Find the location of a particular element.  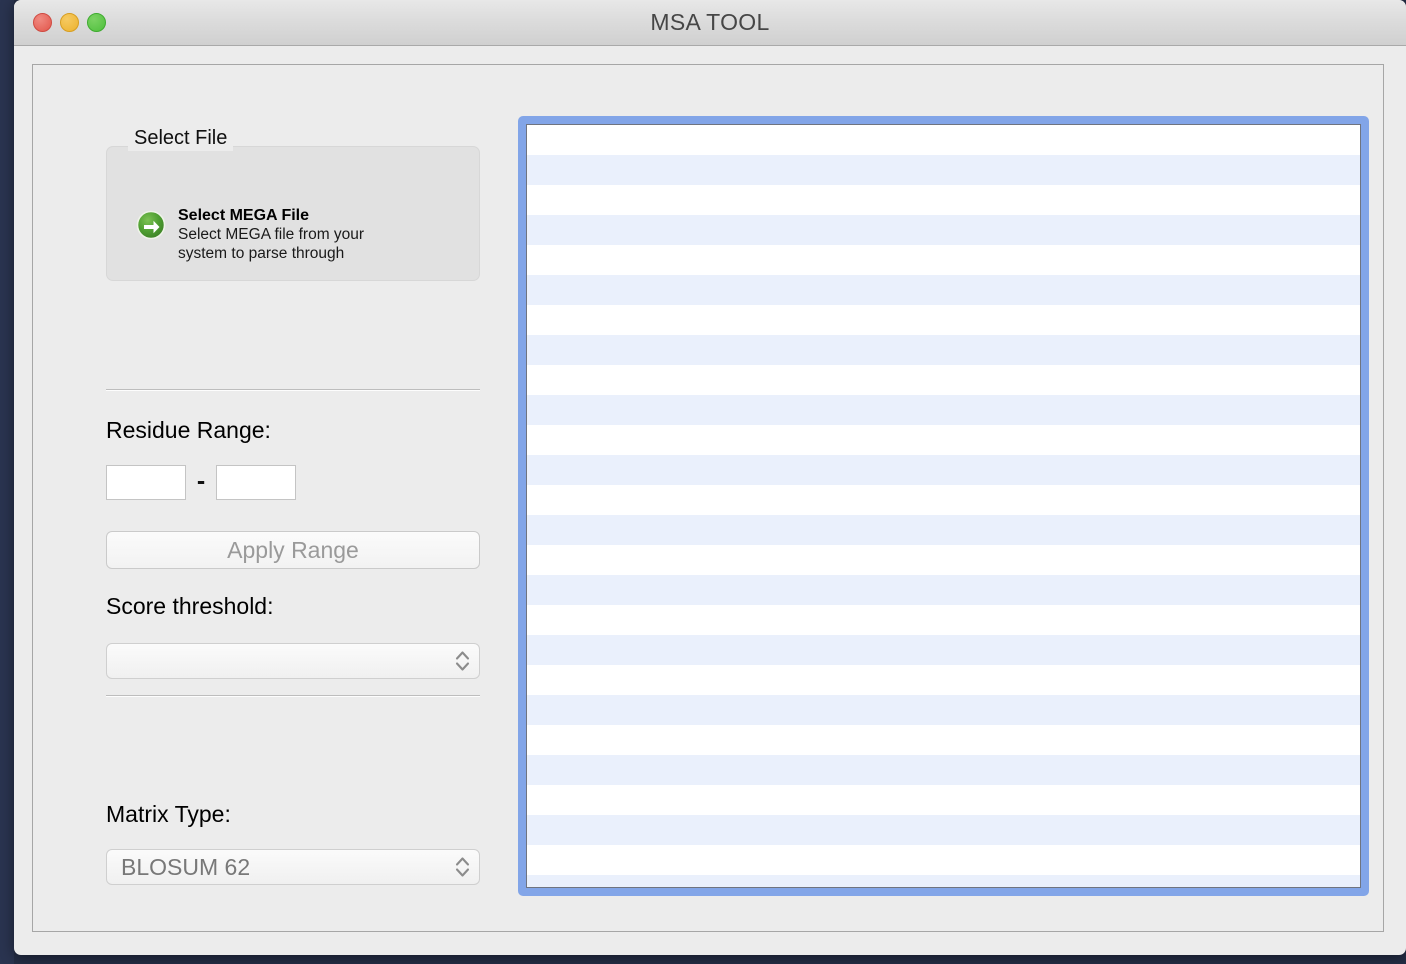

window-title: MSA TOOL is located at coordinates (710, 22).